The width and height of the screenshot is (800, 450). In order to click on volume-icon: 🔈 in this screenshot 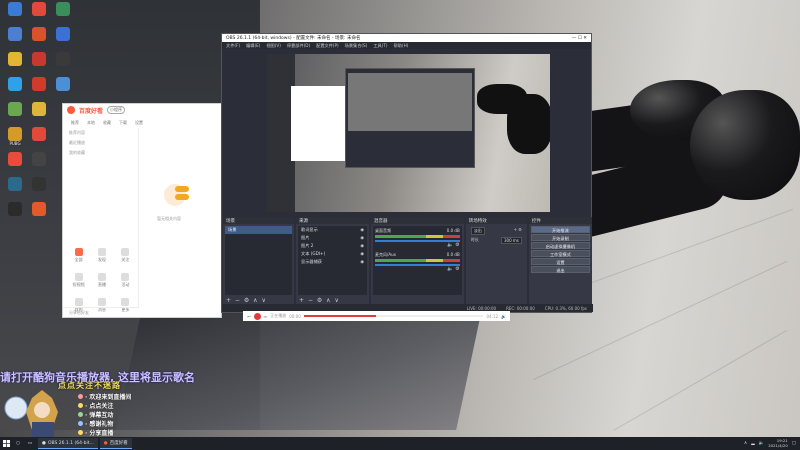, I will do `click(762, 443)`.